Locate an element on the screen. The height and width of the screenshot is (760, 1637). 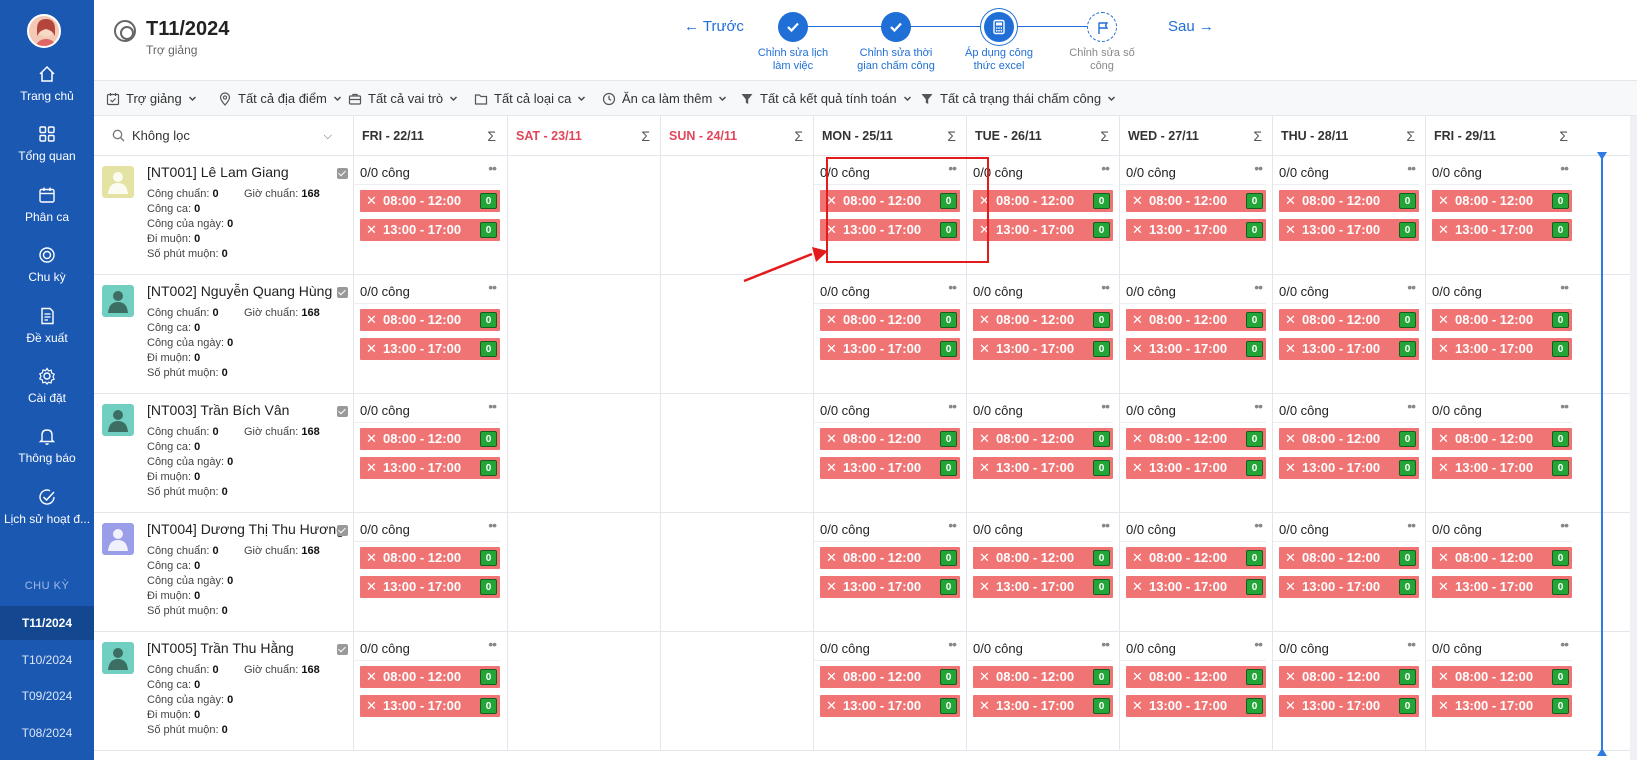
sidebar-item-5: Cài đặt is located at coordinates (47, 396).